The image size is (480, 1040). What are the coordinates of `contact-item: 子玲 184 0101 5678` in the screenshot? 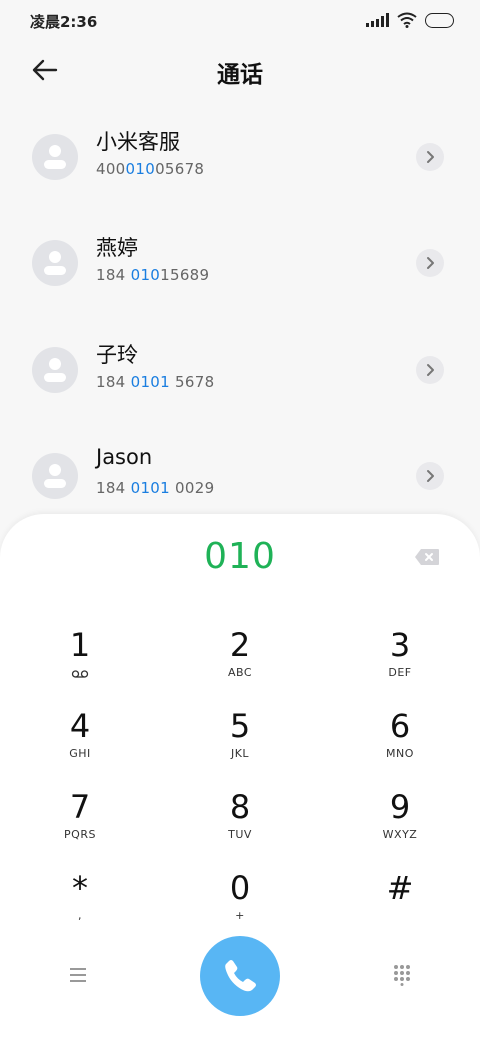 It's located at (240, 370).